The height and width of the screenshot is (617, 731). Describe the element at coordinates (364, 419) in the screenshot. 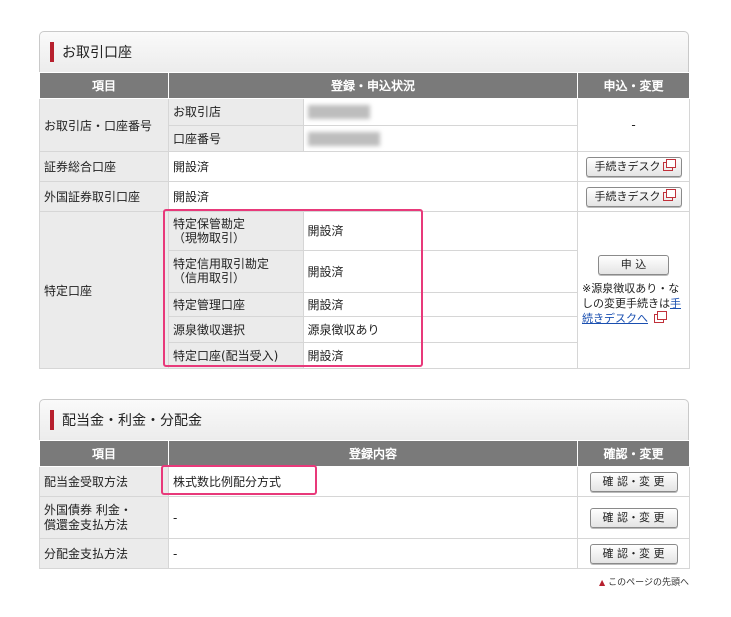

I see `dividend-panel-header: 配当金・利金・分配金` at that location.